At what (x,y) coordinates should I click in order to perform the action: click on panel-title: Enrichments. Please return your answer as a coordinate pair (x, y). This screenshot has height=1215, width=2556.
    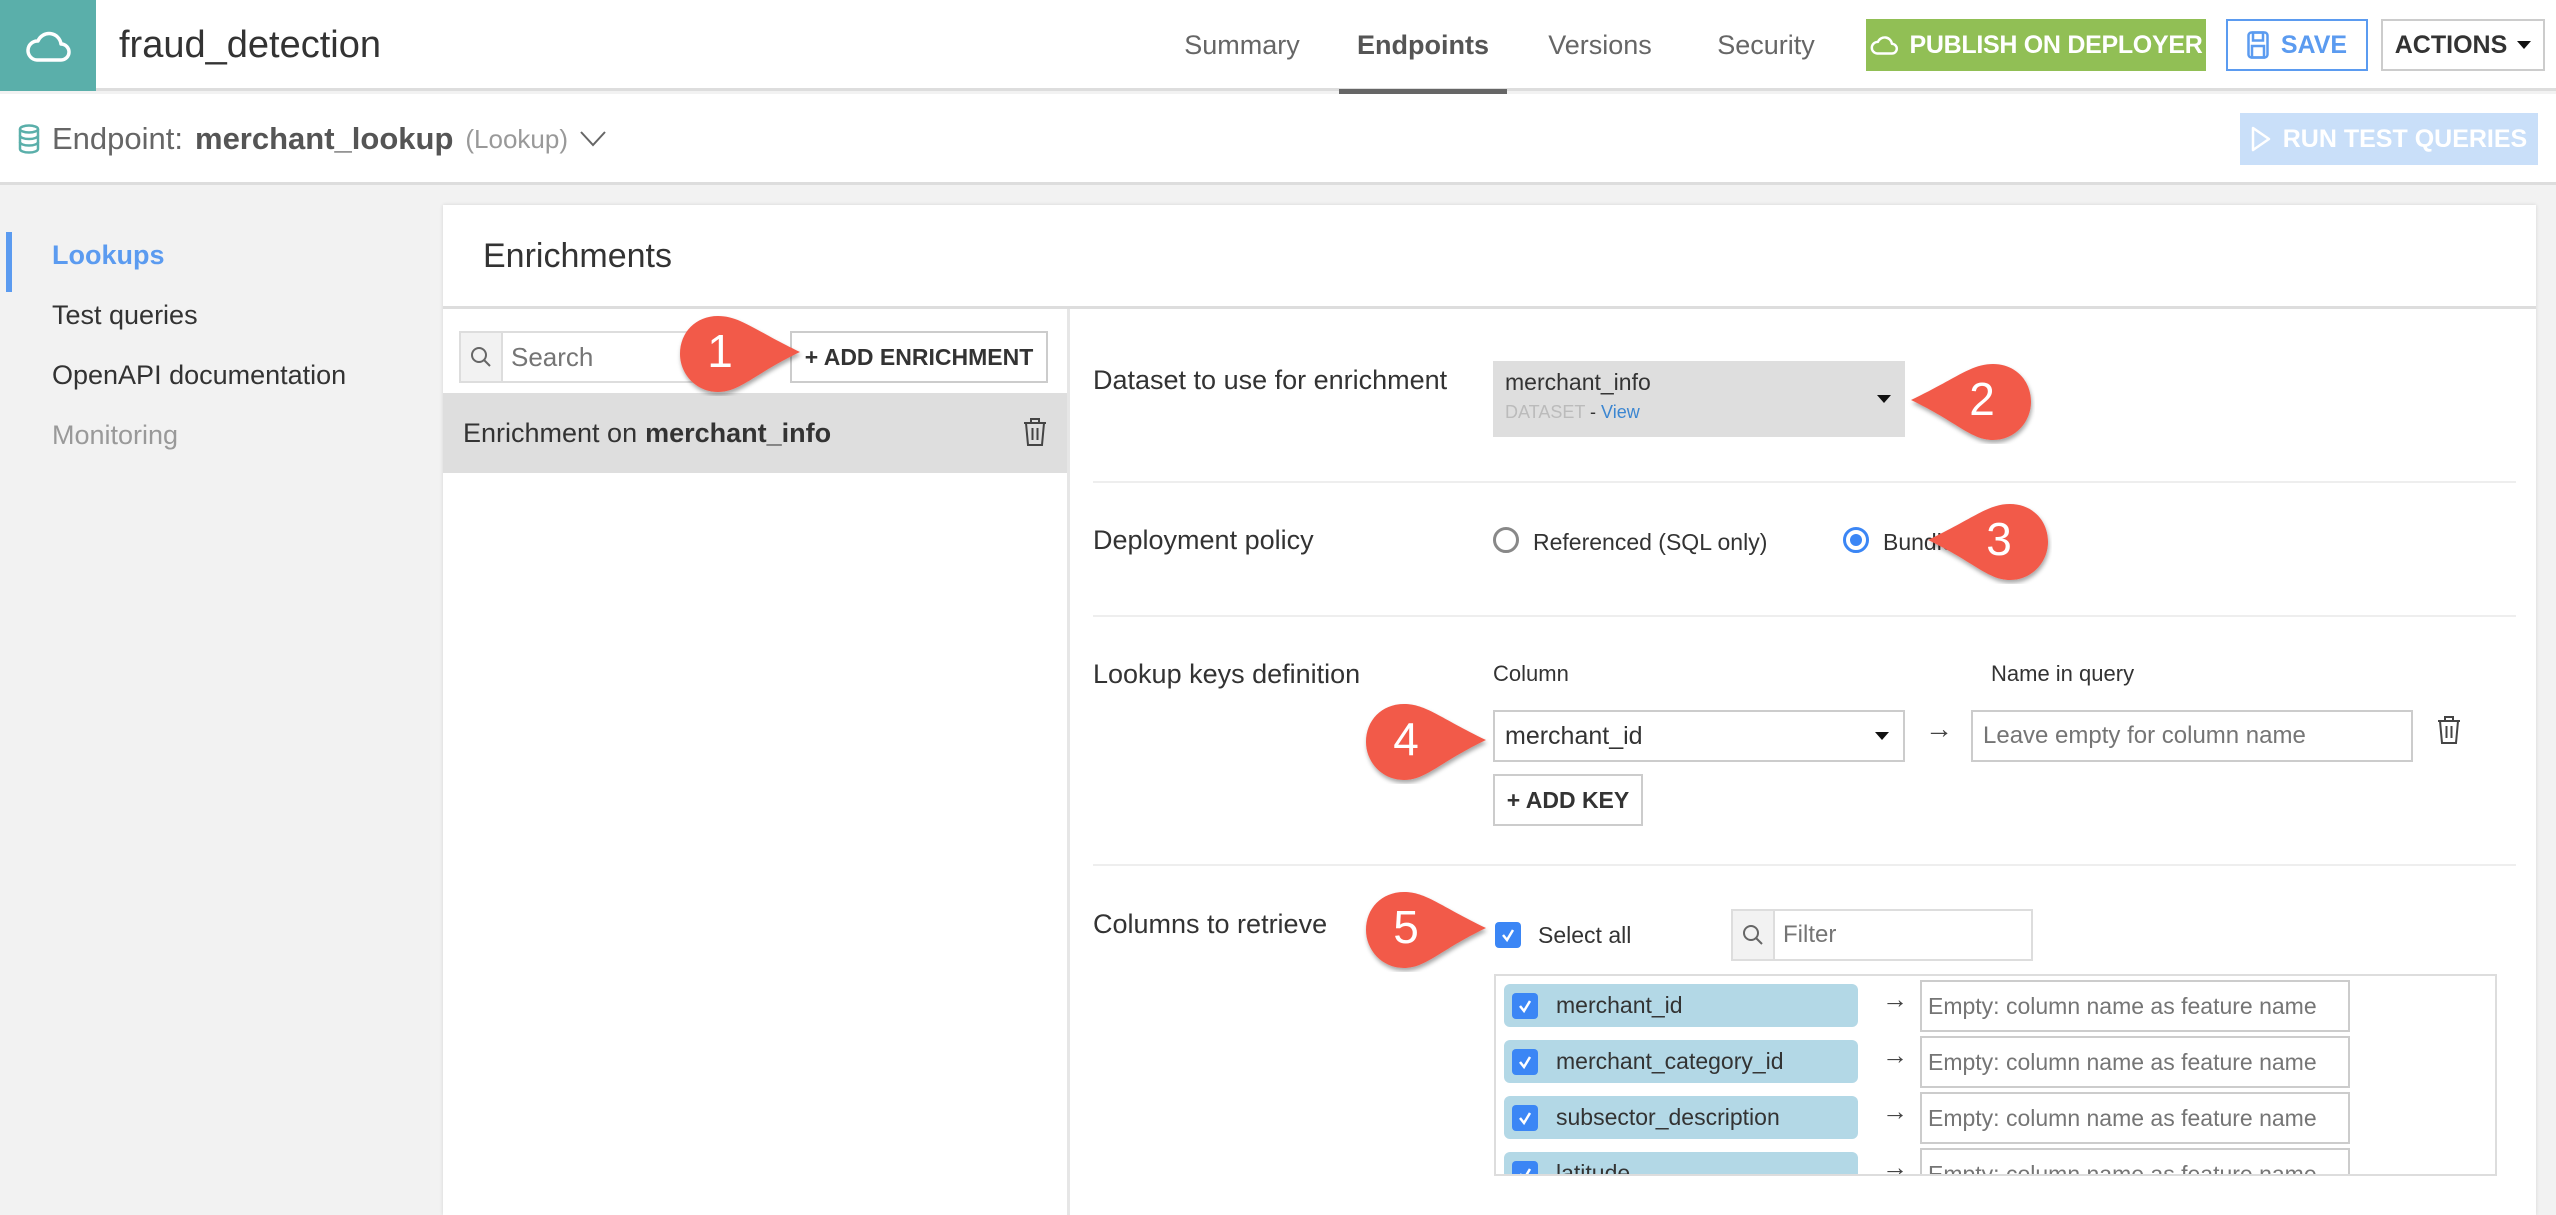
    Looking at the image, I should click on (577, 256).